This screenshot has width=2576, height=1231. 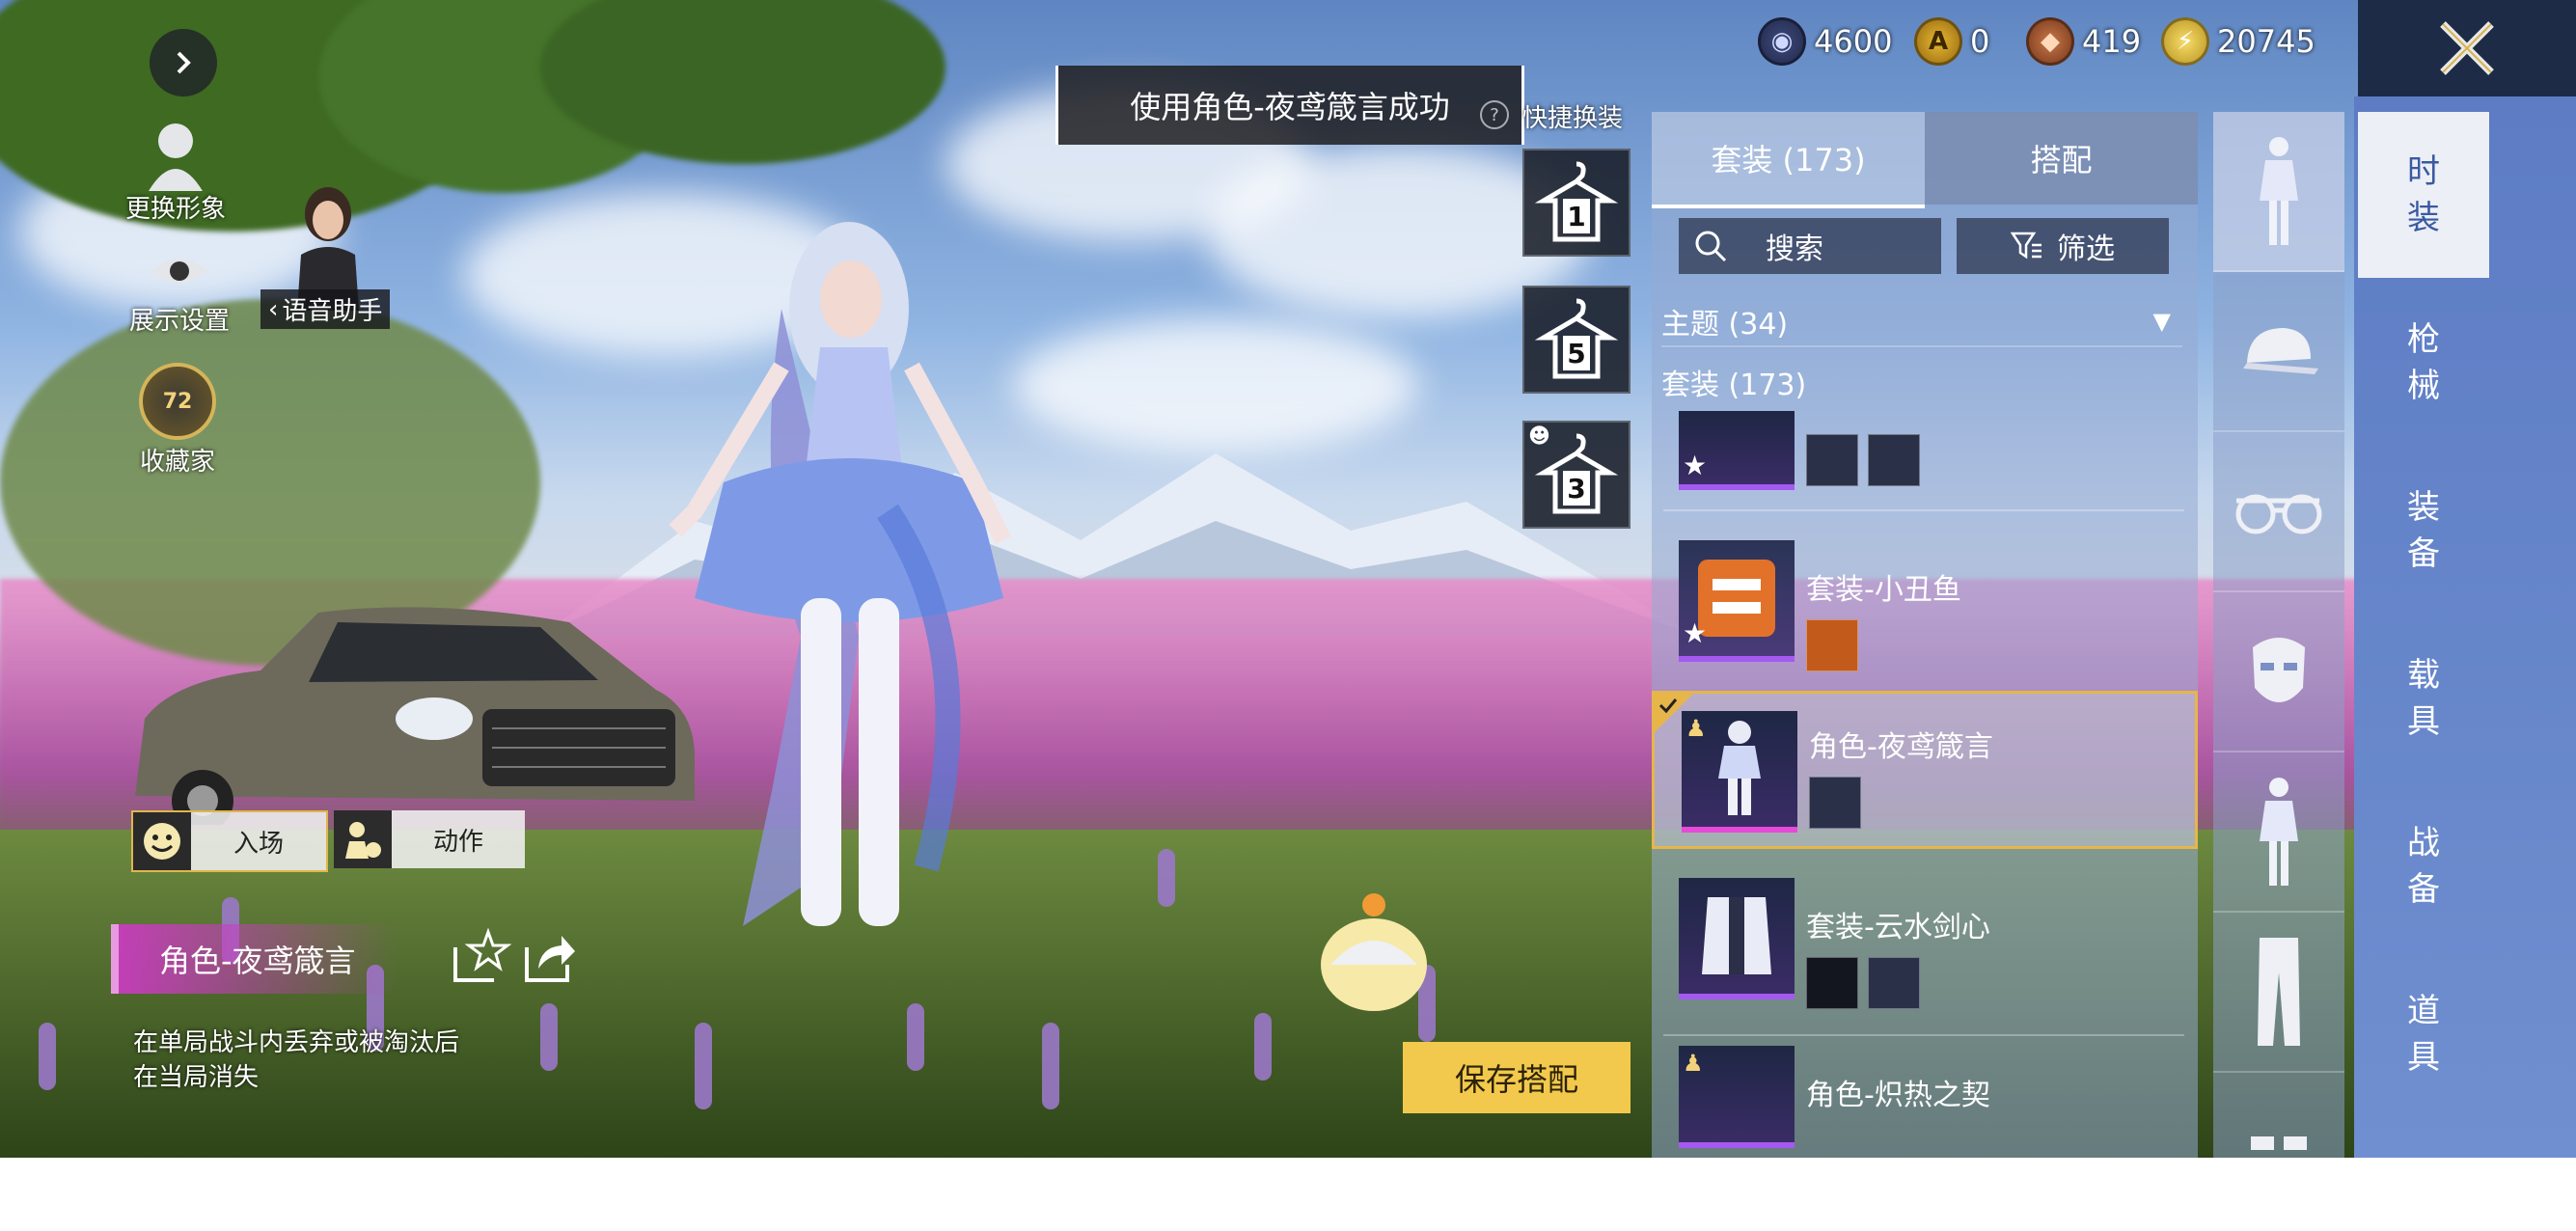 What do you see at coordinates (1577, 353) in the screenshot?
I see `quick-slot-number: 5` at bounding box center [1577, 353].